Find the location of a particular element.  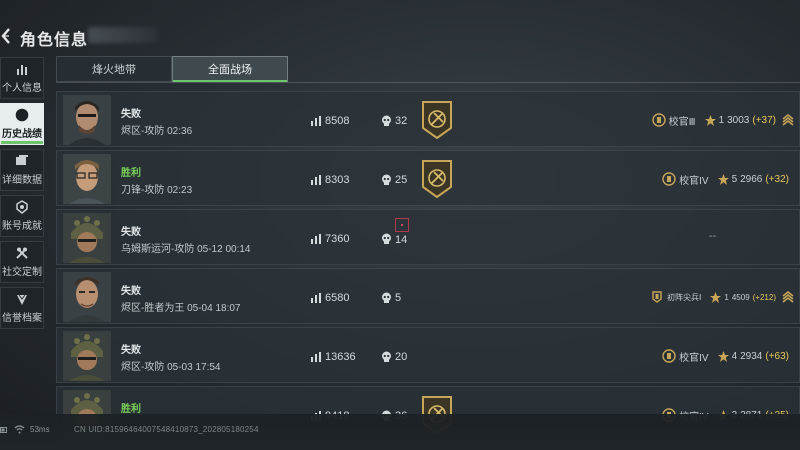

page-title: 角色信息 is located at coordinates (54, 40).